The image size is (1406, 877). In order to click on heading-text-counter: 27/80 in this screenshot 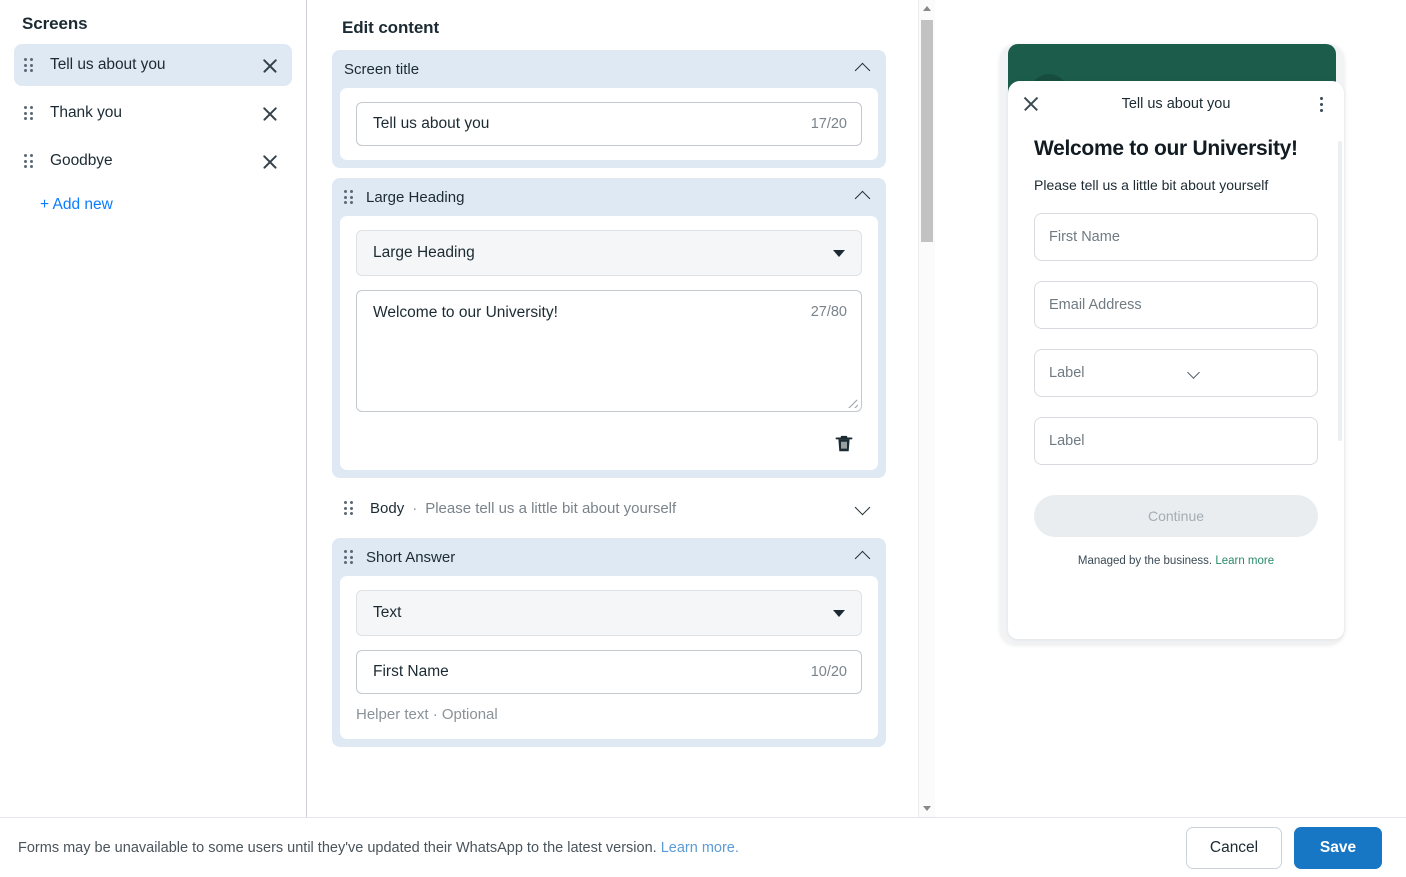, I will do `click(828, 312)`.